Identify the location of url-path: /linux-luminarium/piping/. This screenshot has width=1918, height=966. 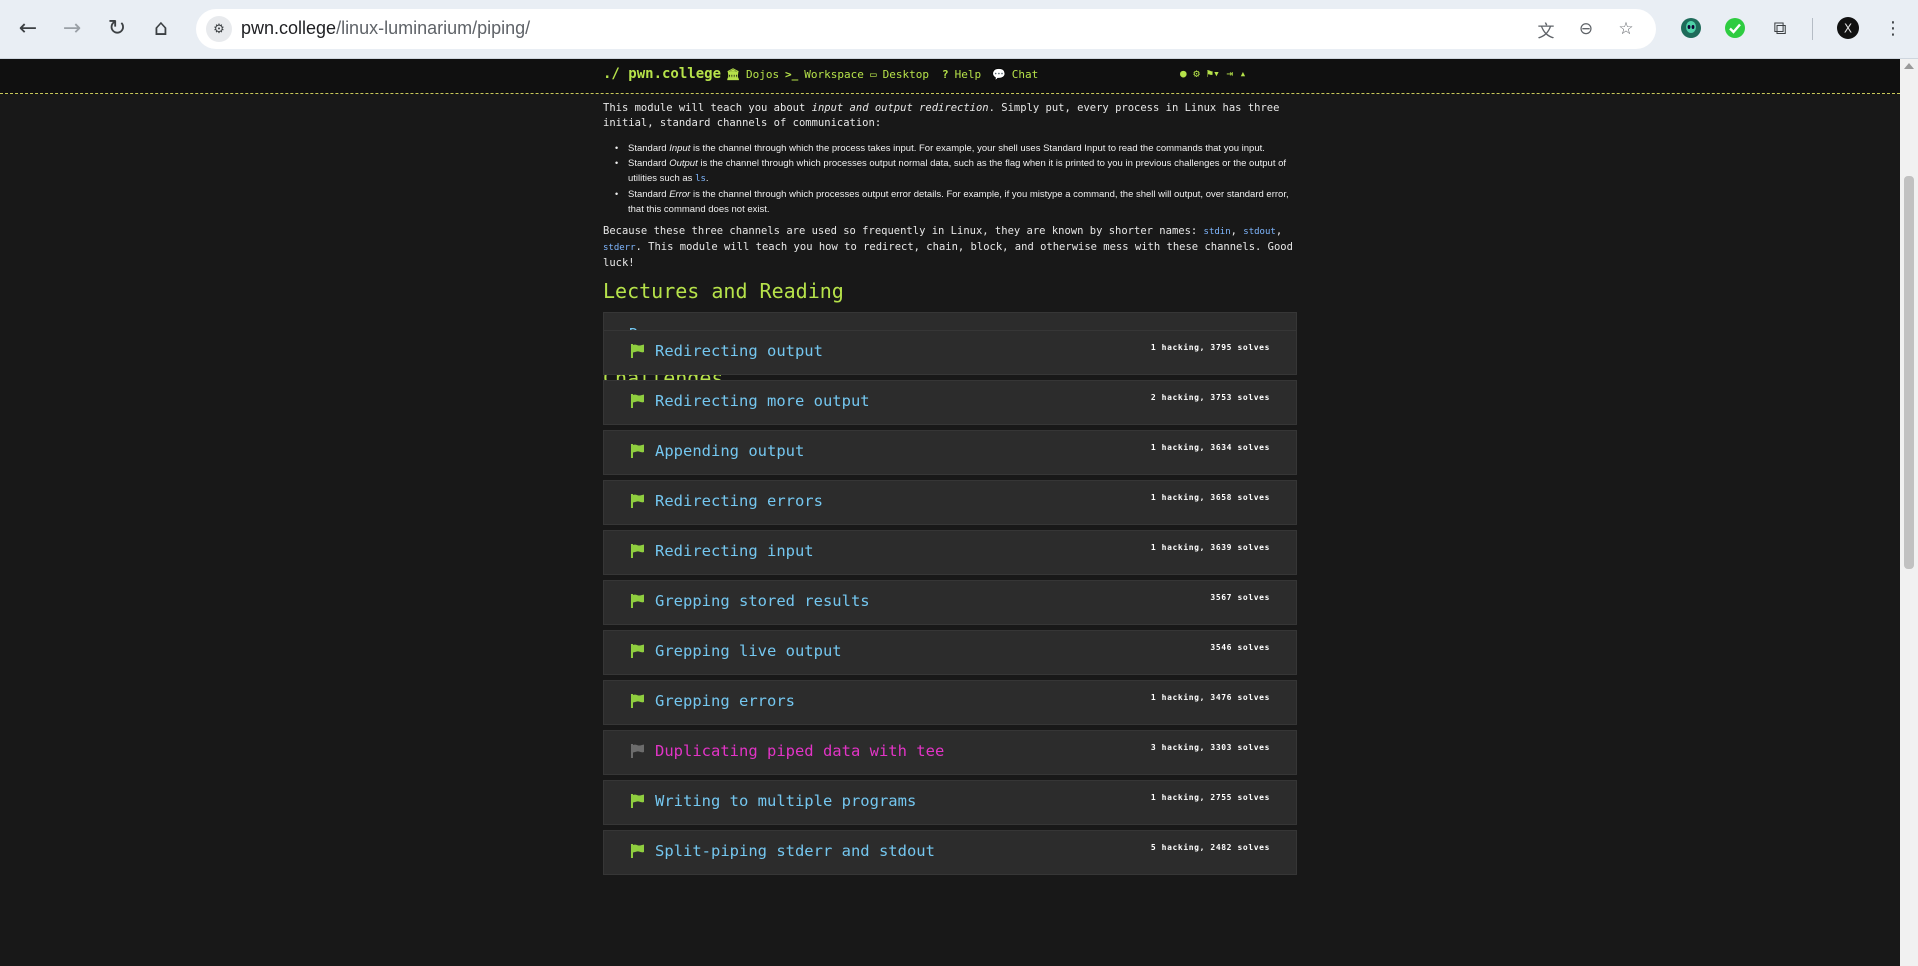
(433, 28).